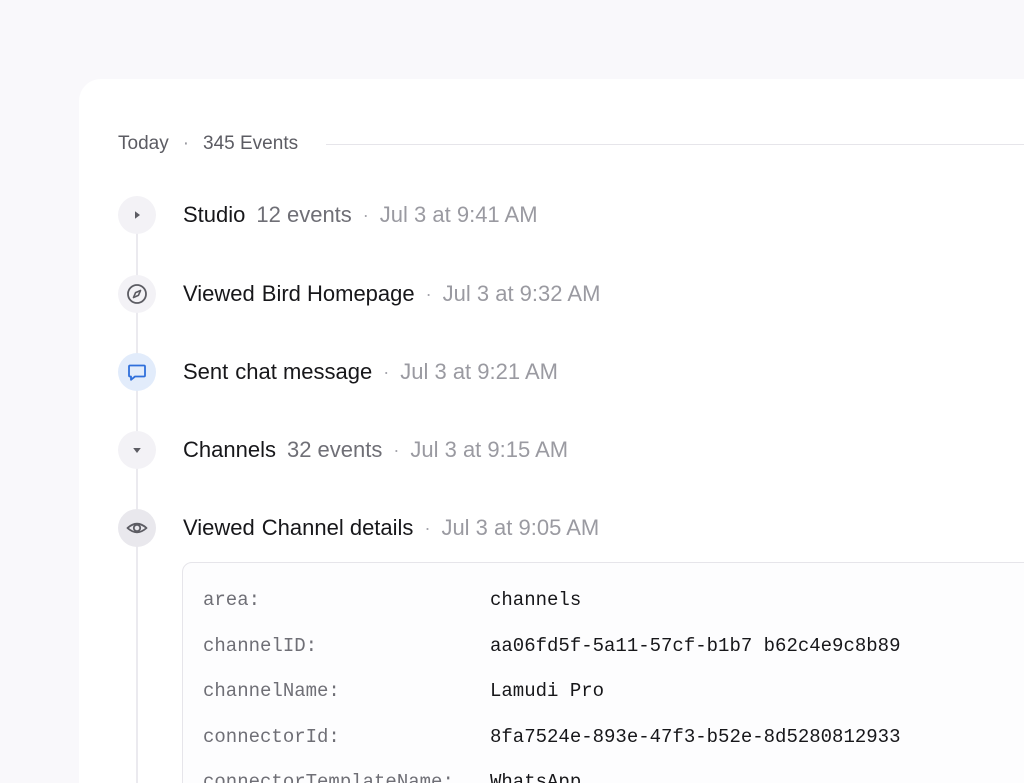 Image resolution: width=1024 pixels, height=783 pixels. Describe the element at coordinates (260, 645) in the screenshot. I see `property-key: channelID:` at that location.